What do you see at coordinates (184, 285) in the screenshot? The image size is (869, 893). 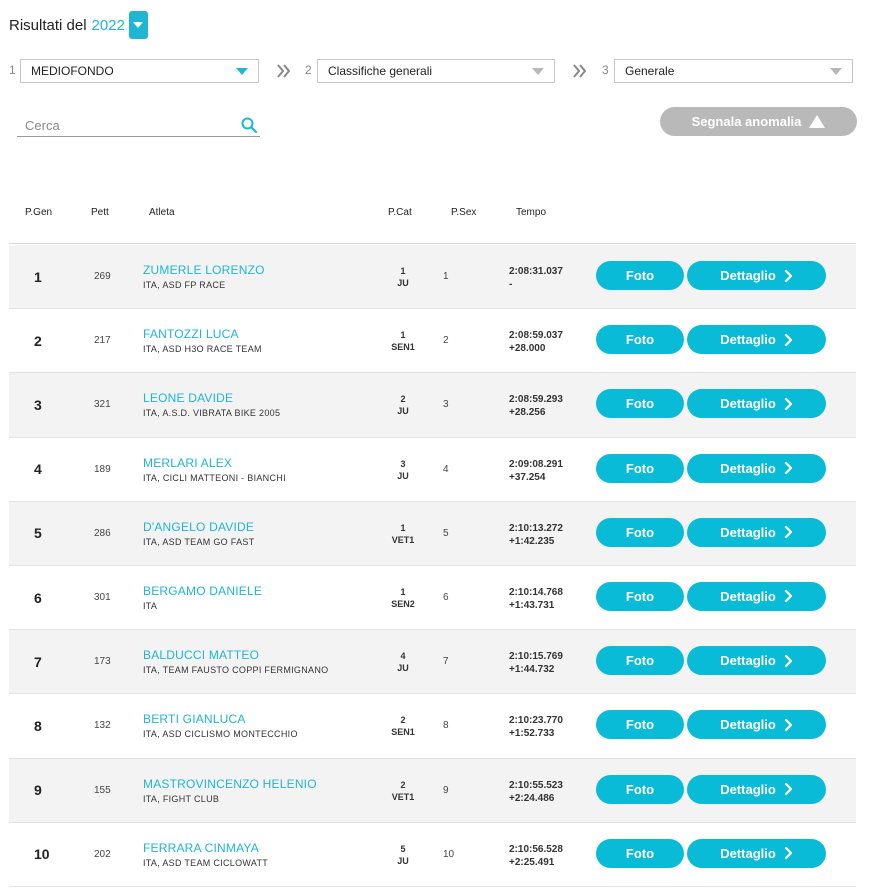 I see `athlete-team: ITA, ASD FP RACE` at bounding box center [184, 285].